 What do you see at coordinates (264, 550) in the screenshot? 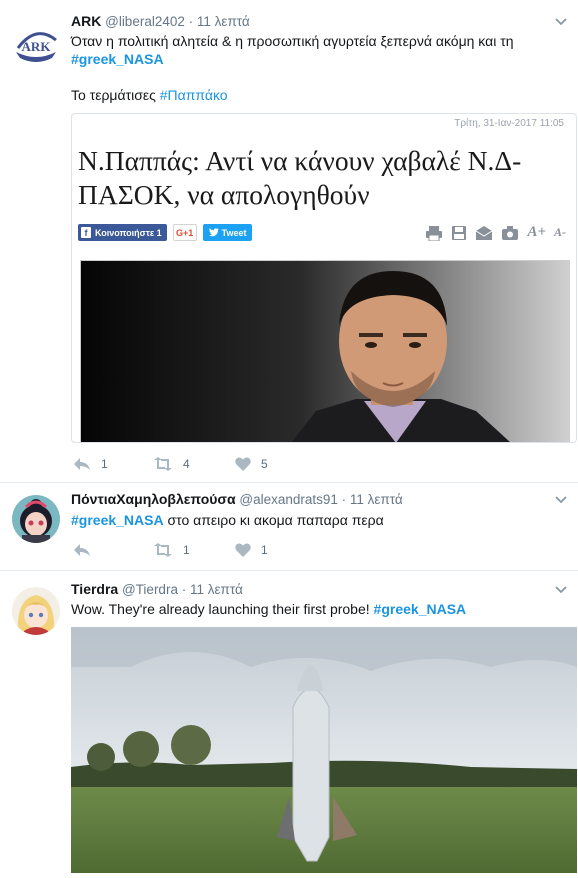
I see `like-count: 1` at bounding box center [264, 550].